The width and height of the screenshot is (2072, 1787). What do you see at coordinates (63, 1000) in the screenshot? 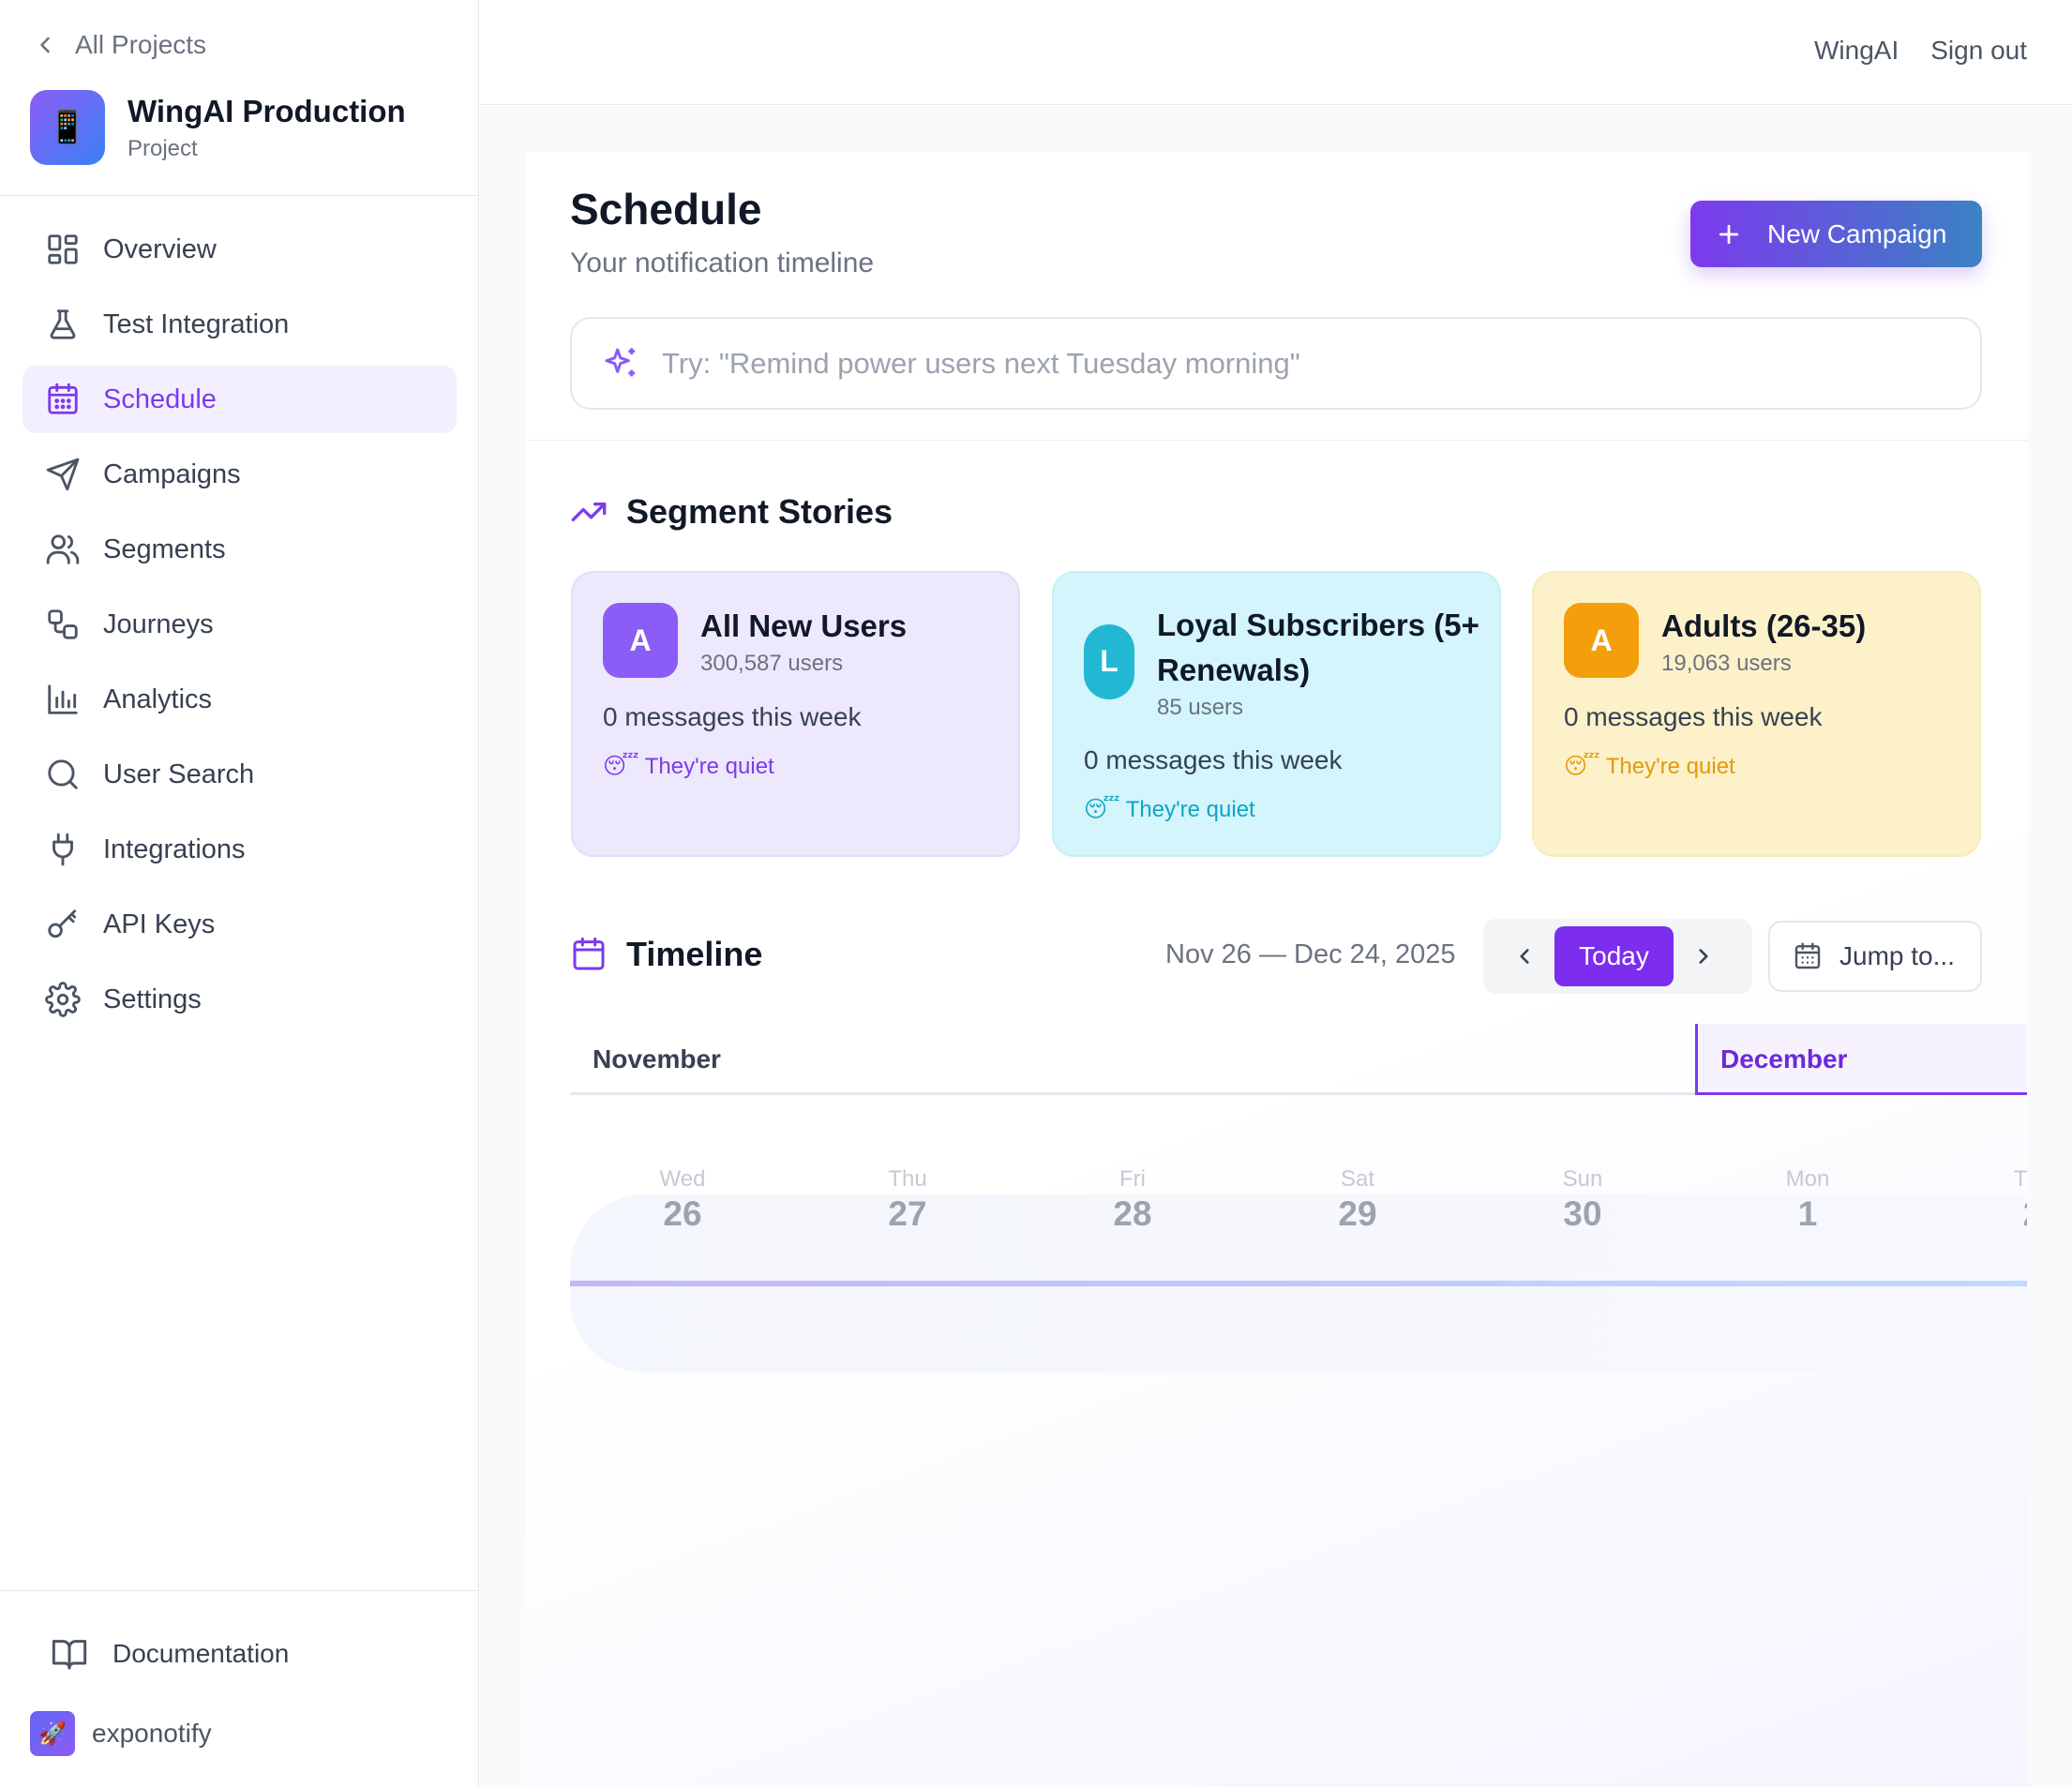
I see `gear-icon` at bounding box center [63, 1000].